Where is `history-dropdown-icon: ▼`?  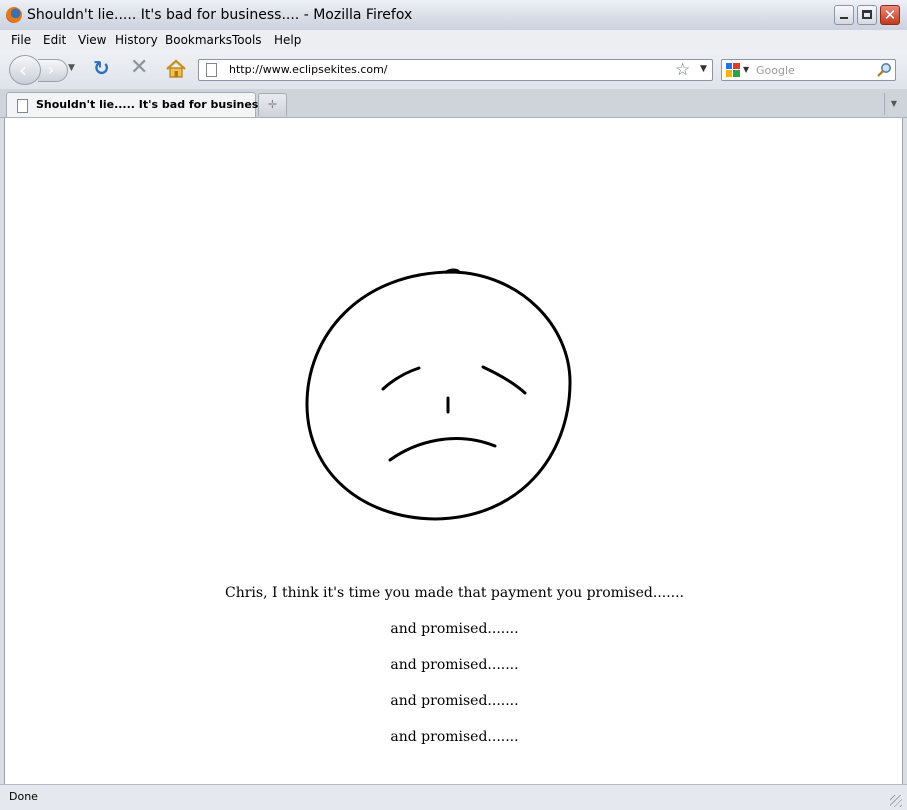
history-dropdown-icon: ▼ is located at coordinates (71, 68).